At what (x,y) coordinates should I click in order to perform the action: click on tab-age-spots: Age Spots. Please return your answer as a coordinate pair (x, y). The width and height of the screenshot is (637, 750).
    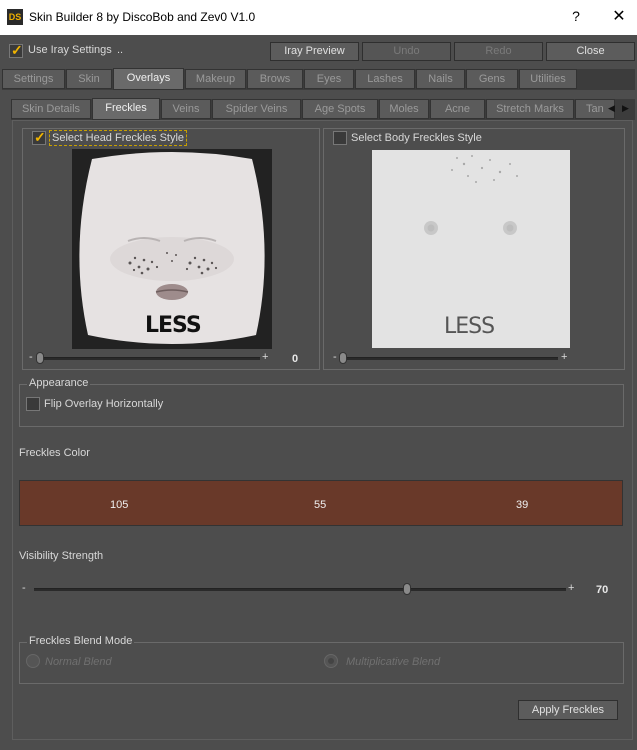
    Looking at the image, I should click on (340, 109).